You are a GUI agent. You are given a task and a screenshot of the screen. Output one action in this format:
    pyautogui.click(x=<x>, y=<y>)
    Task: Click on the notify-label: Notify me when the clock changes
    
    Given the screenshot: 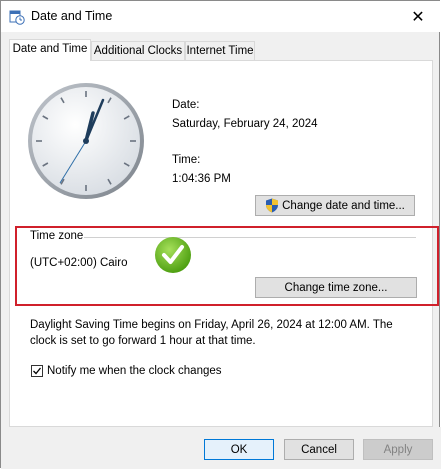 What is the action you would take?
    pyautogui.click(x=134, y=371)
    